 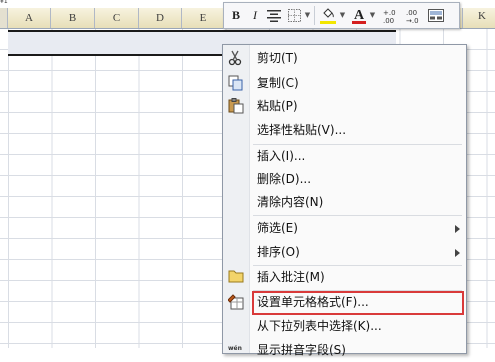 I want to click on scissors-icon, so click(x=236, y=58).